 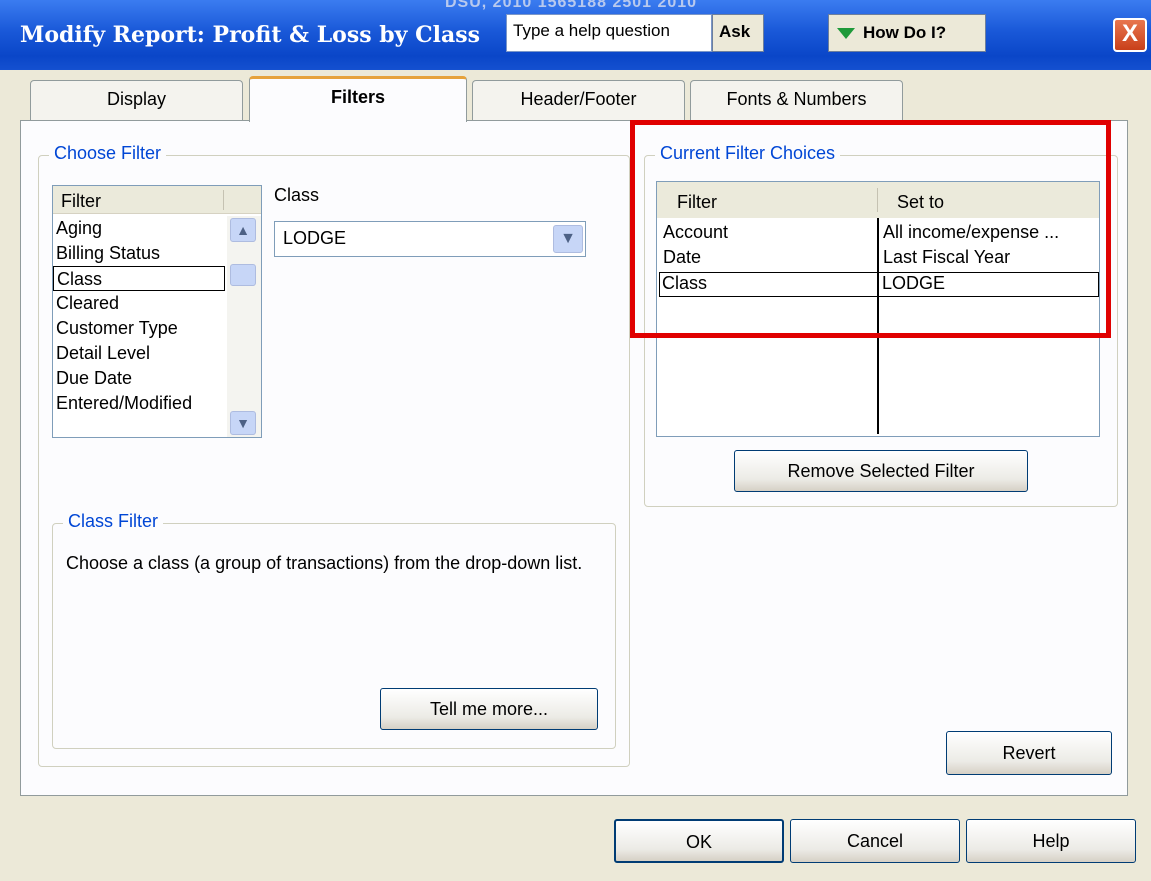 I want to click on dialog-title: Modify Report: Profit & Loss by Class, so click(x=250, y=35).